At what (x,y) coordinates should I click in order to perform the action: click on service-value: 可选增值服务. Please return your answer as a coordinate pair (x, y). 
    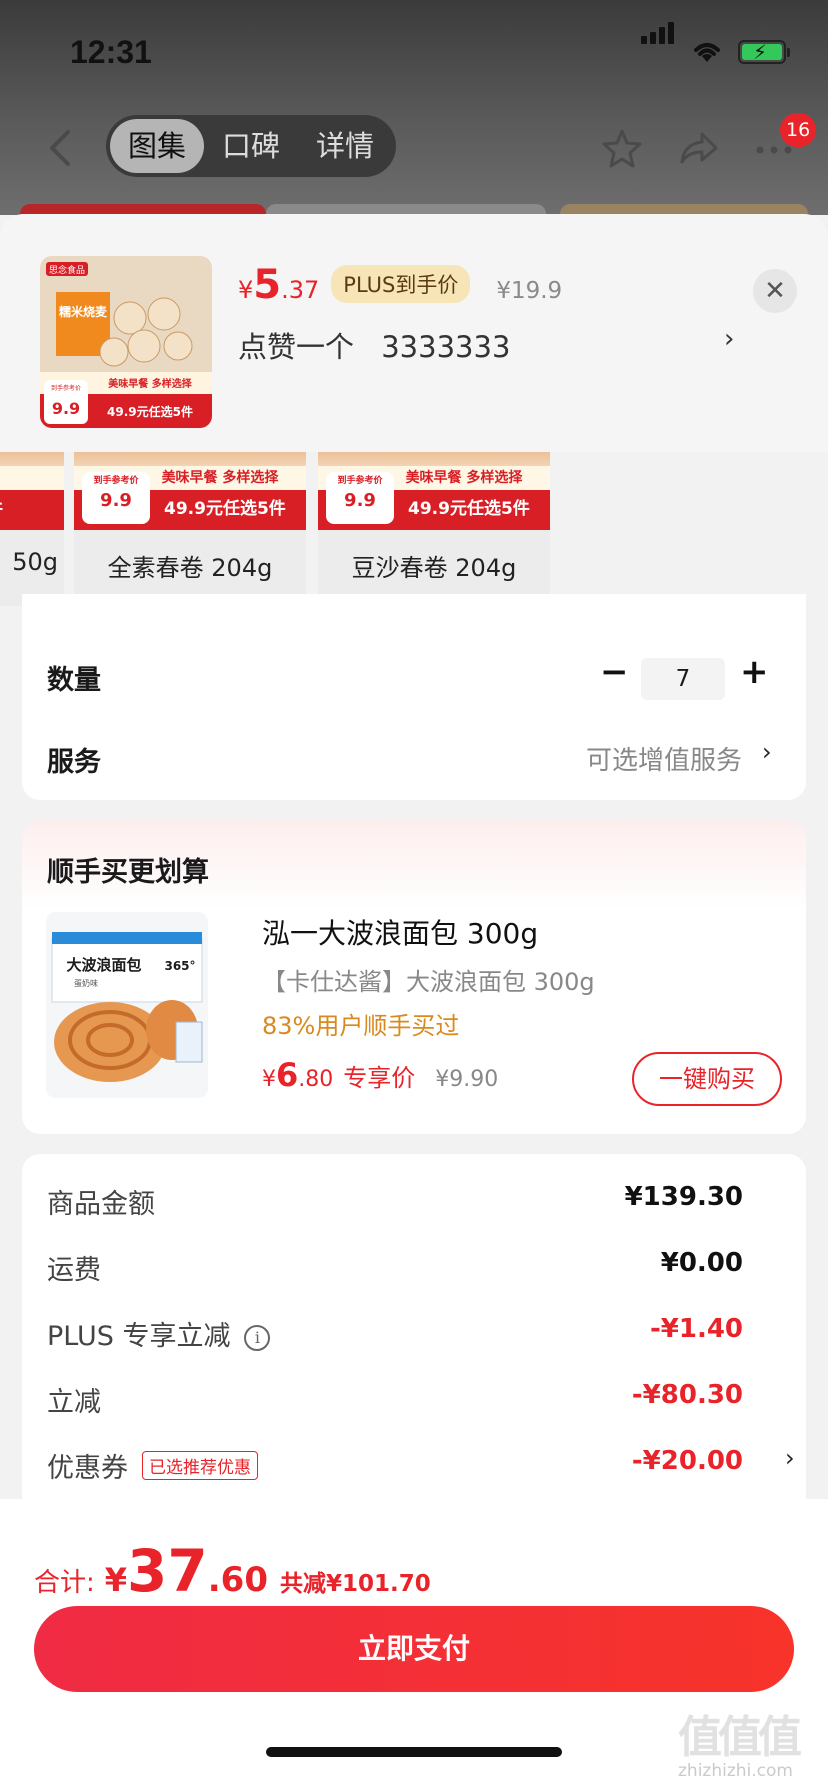
    Looking at the image, I should click on (664, 758).